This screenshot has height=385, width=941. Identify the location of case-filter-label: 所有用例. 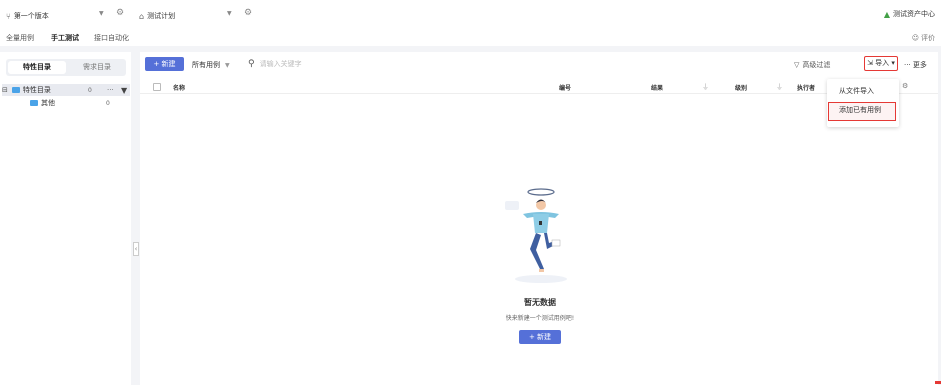
(206, 65).